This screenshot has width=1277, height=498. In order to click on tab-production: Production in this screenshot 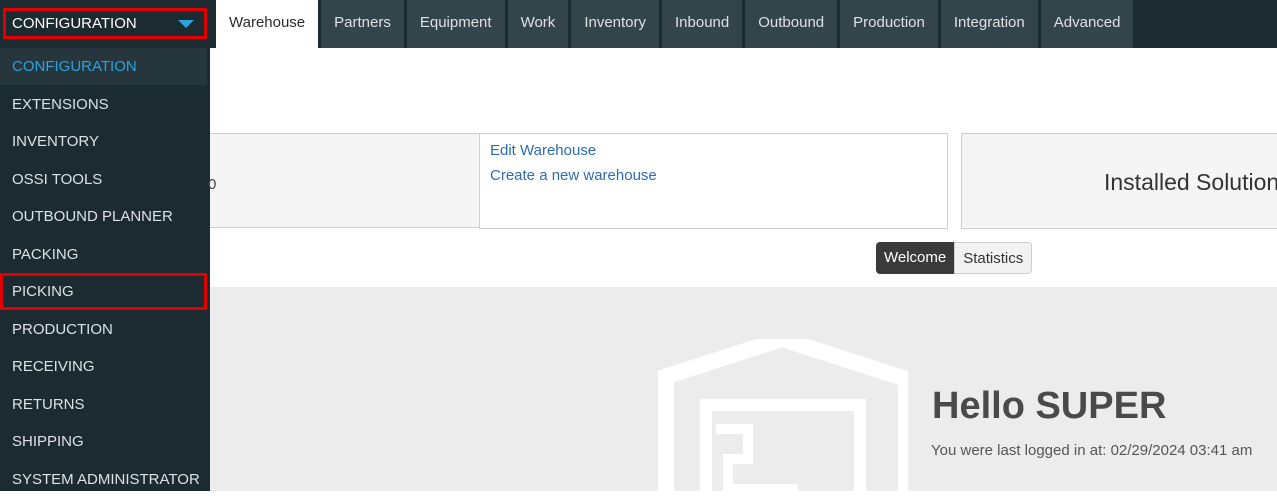, I will do `click(889, 24)`.